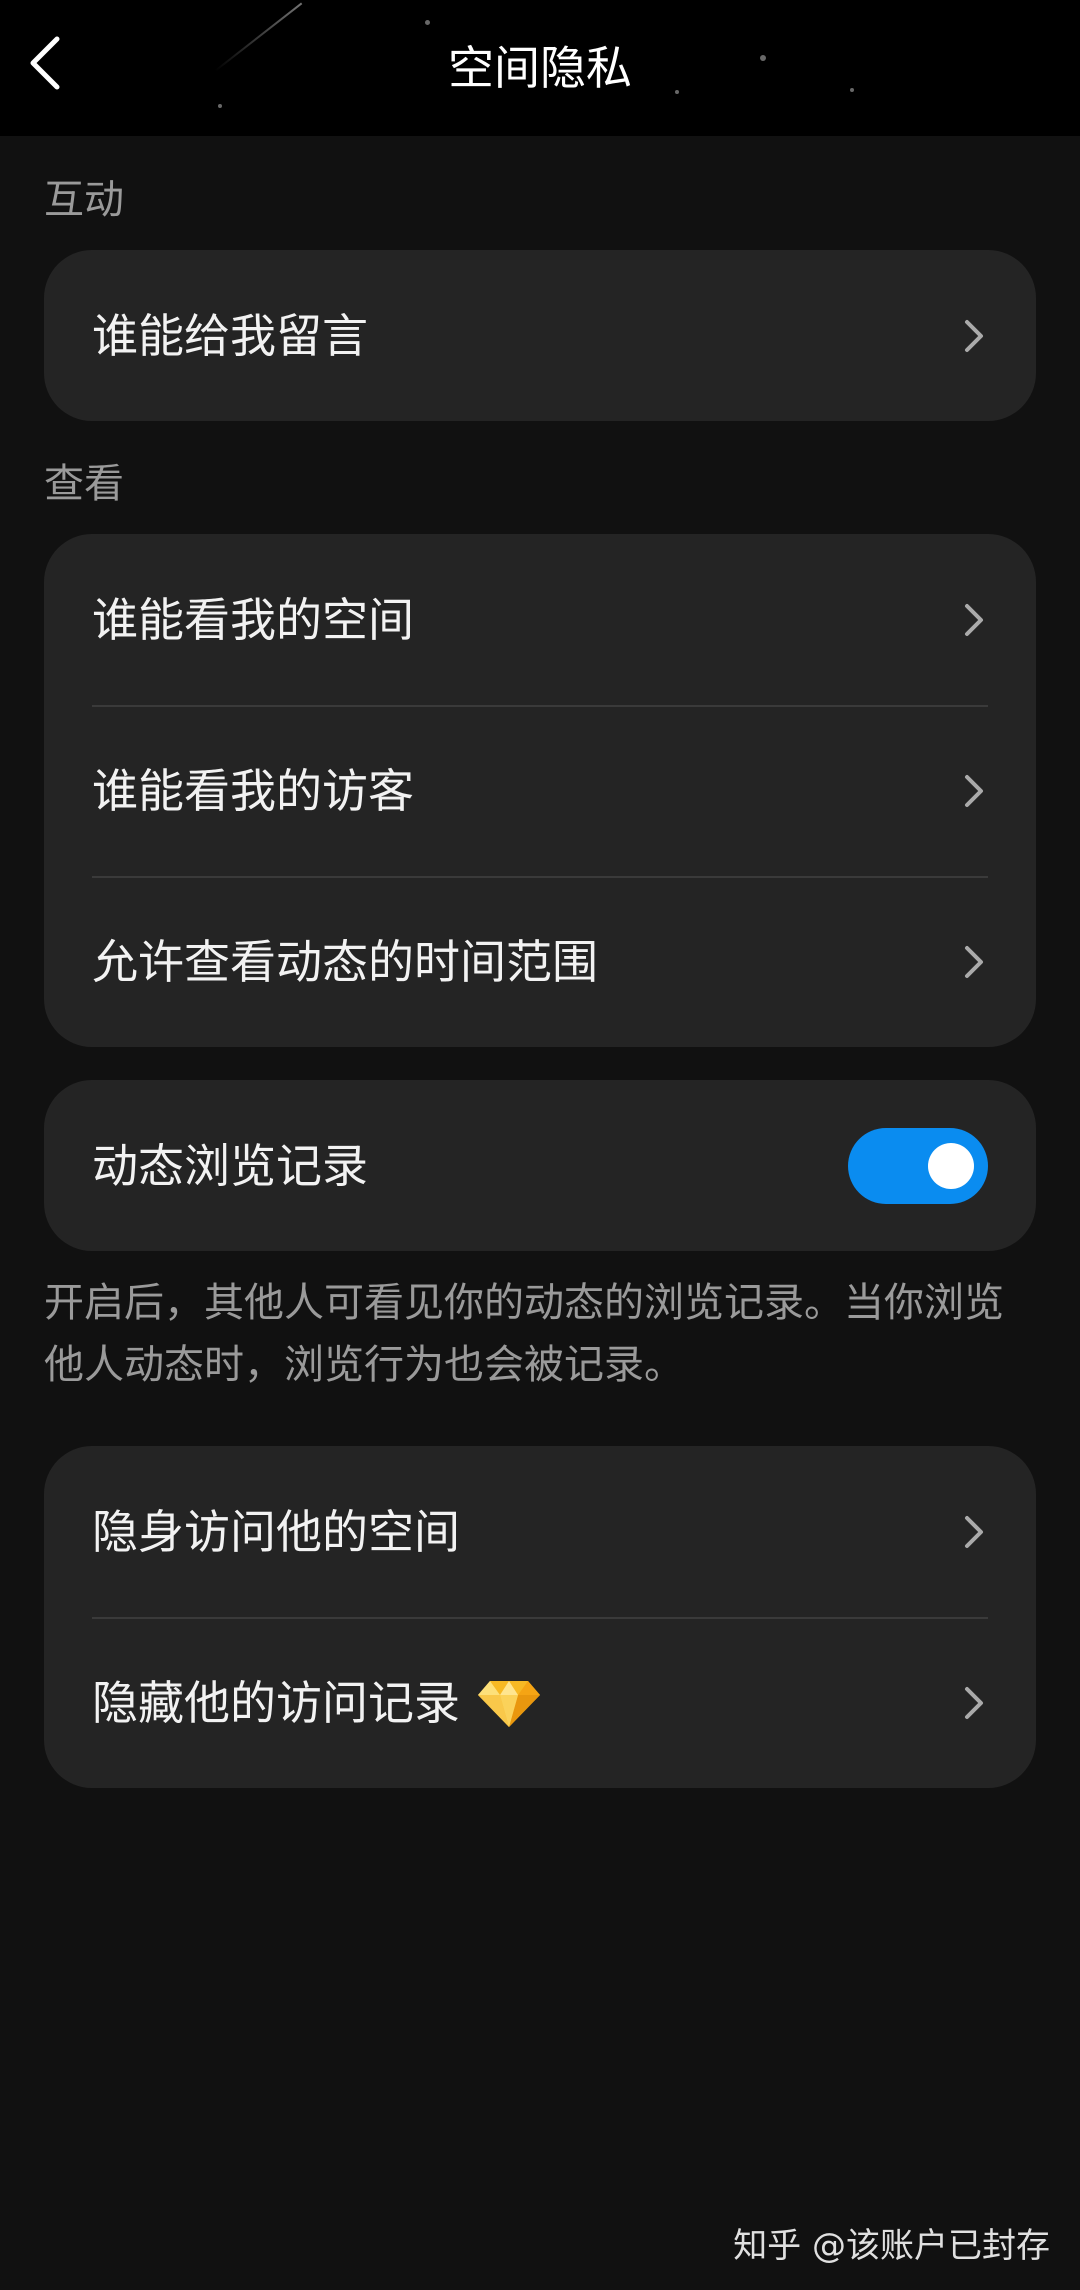  What do you see at coordinates (276, 1702) in the screenshot?
I see `row-label: 隐藏他的访问记录` at bounding box center [276, 1702].